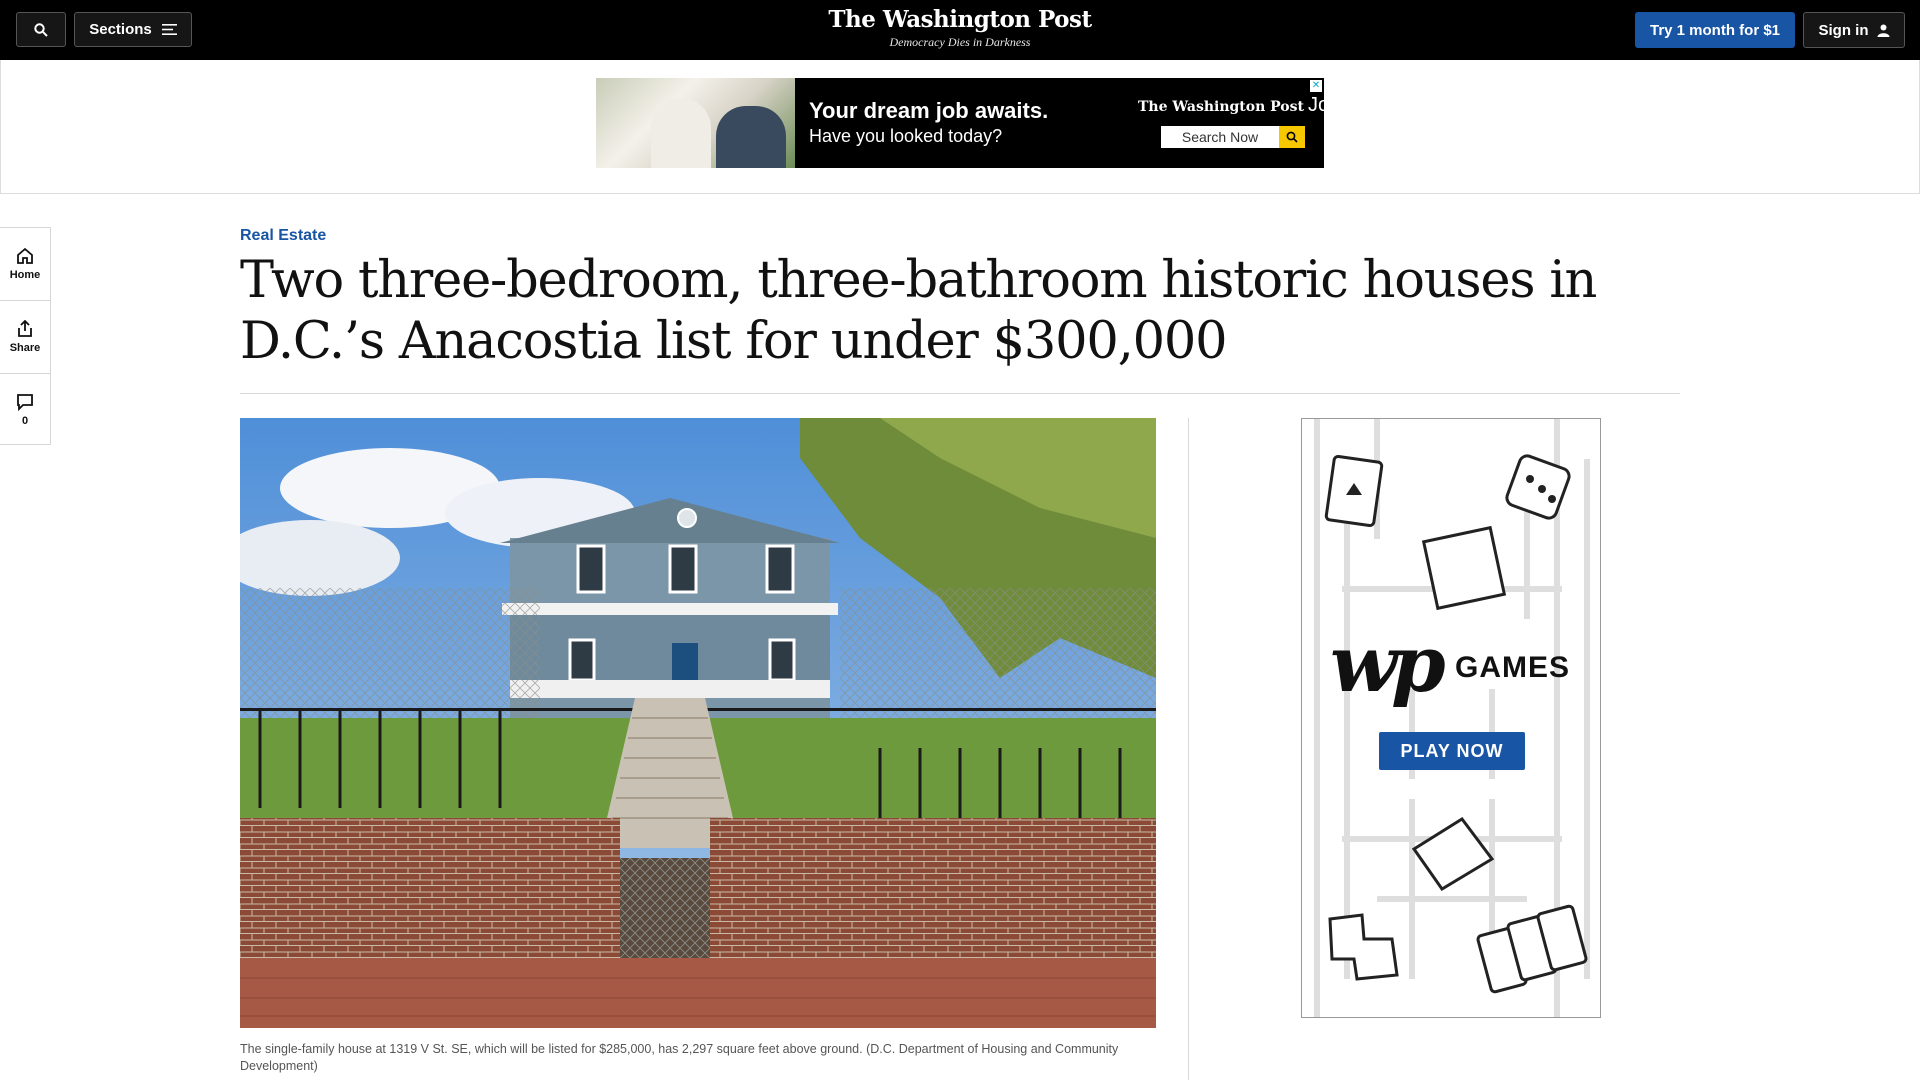 Image resolution: width=1920 pixels, height=1080 pixels. I want to click on ad-brand: The Washington PostJobs, so click(1231, 105).